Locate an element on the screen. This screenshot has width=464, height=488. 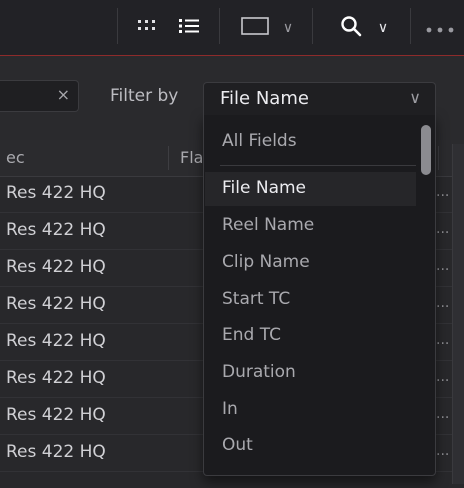
grid-view-button is located at coordinates (147, 27).